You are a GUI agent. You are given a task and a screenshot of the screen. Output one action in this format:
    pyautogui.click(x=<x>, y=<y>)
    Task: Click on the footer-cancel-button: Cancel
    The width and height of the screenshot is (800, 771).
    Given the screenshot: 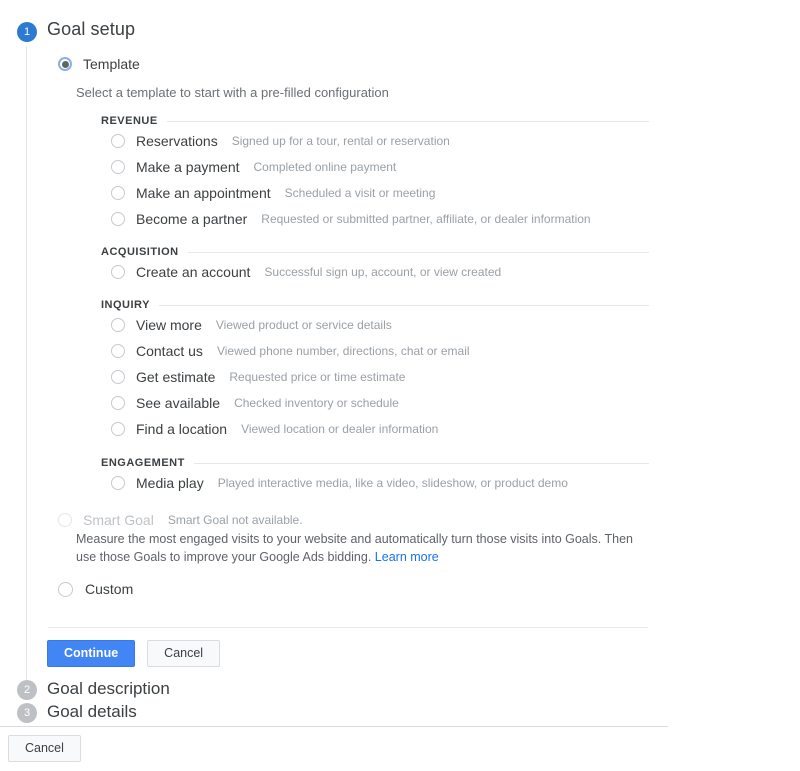 What is the action you would take?
    pyautogui.click(x=44, y=748)
    